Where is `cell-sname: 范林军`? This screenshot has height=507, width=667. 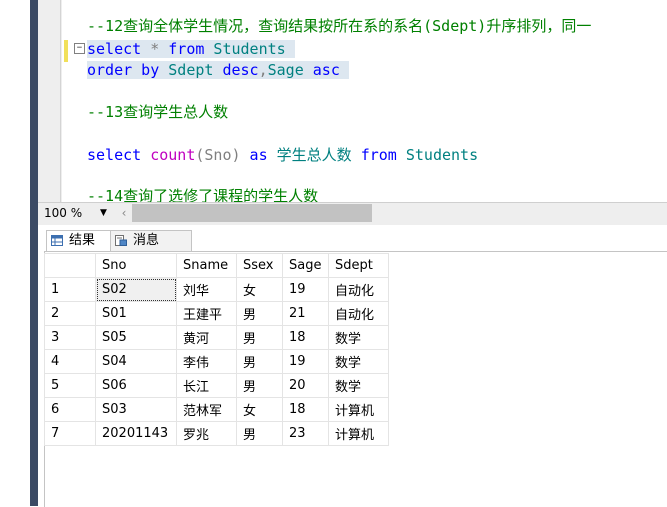
cell-sname: 范林军 is located at coordinates (206, 409).